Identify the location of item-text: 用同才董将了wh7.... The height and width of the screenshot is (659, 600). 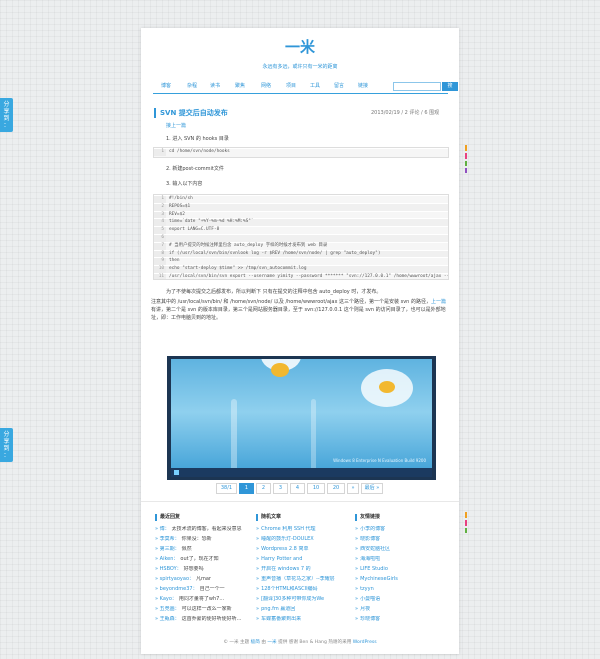
(201, 599).